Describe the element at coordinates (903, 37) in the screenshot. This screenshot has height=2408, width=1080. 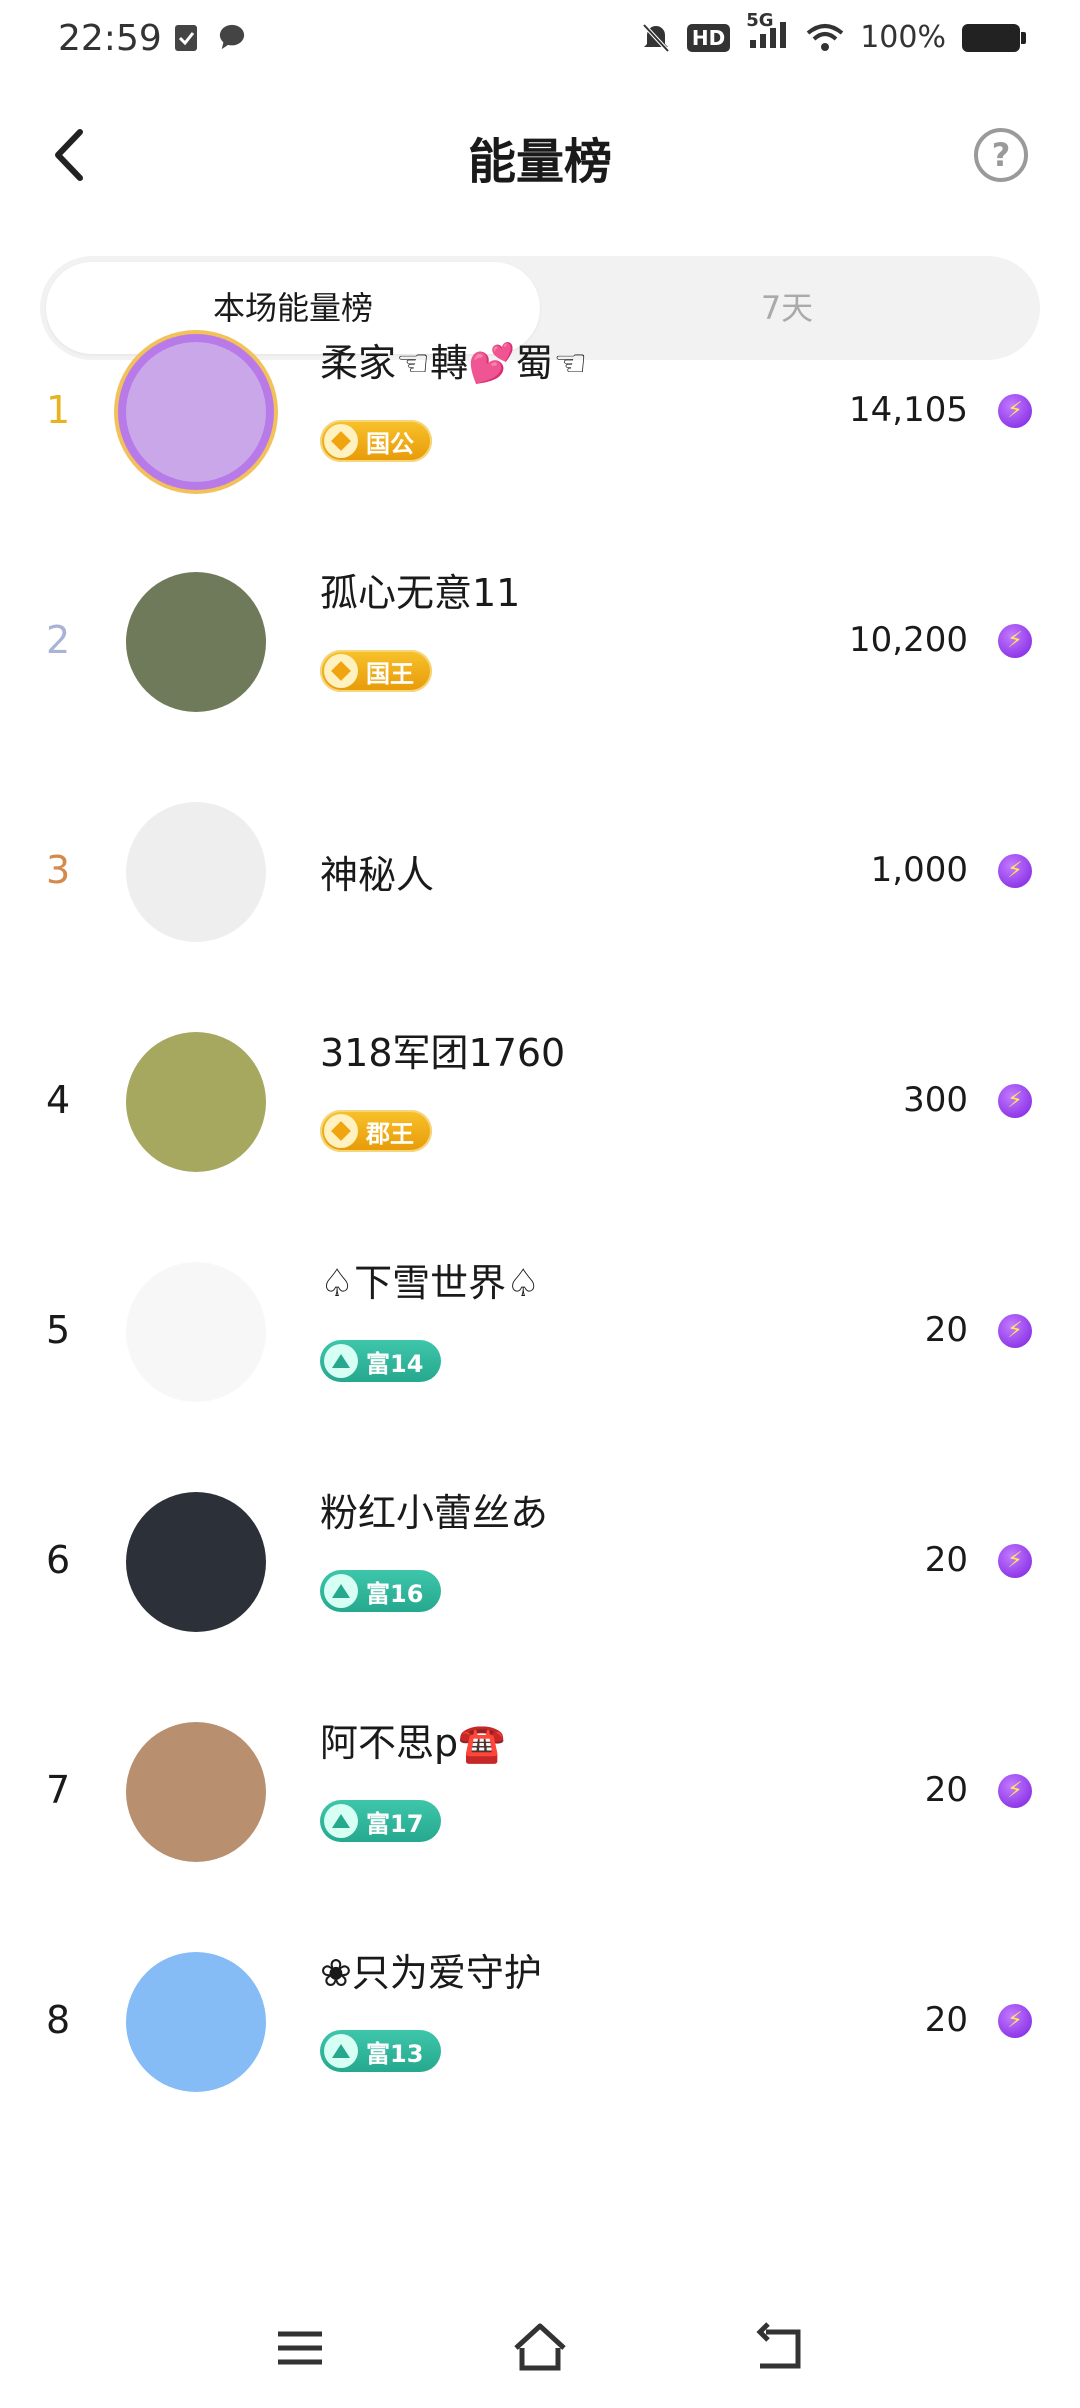
I see `battery-percent: 100%` at that location.